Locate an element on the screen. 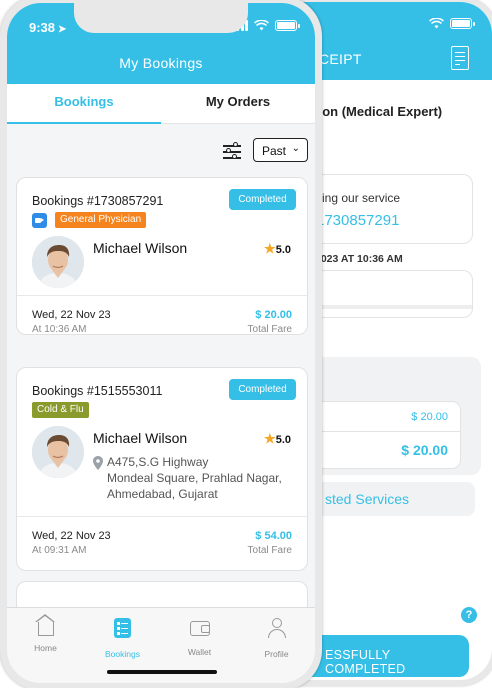  nav-profile-label: Profile is located at coordinates (276, 654).